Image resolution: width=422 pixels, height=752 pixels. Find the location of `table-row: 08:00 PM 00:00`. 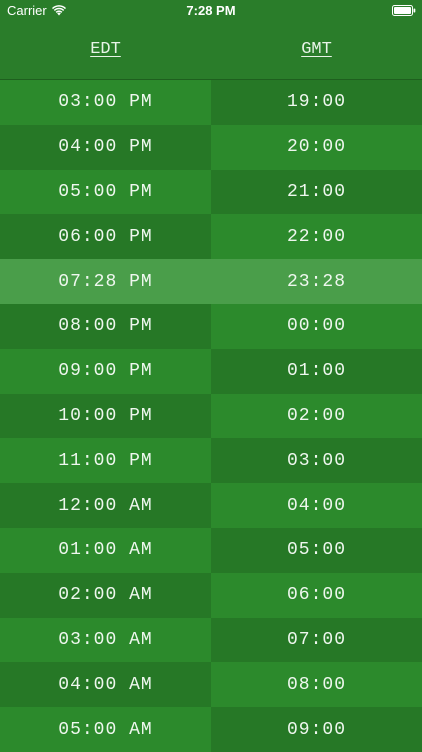

table-row: 08:00 PM 00:00 is located at coordinates (211, 326).